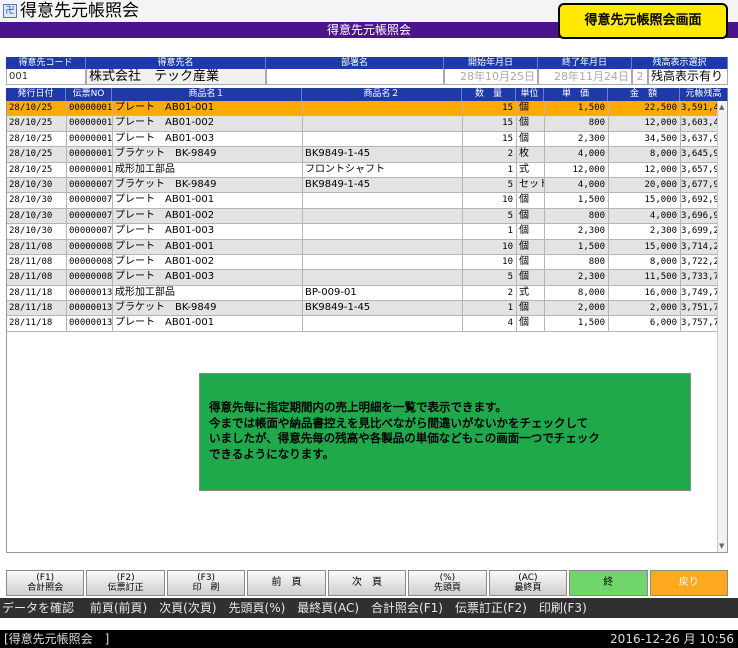 Image resolution: width=738 pixels, height=648 pixels. Describe the element at coordinates (37, 246) in the screenshot. I see `cell-date: 28/11/08` at that location.